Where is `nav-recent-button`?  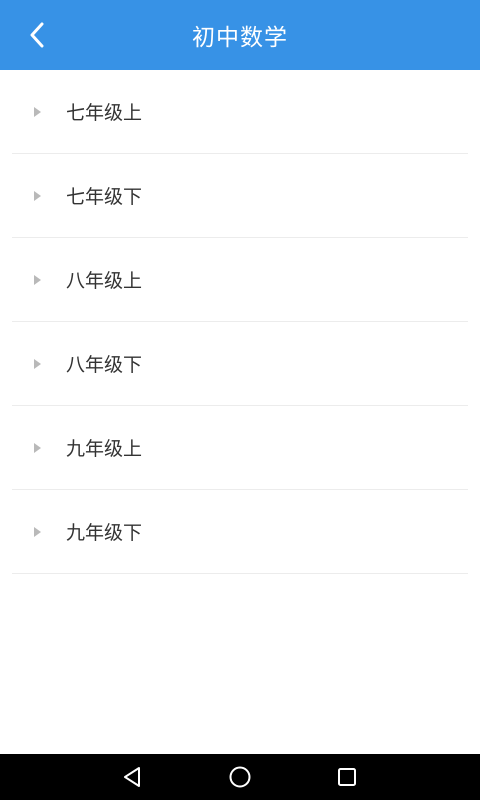
nav-recent-button is located at coordinates (347, 777).